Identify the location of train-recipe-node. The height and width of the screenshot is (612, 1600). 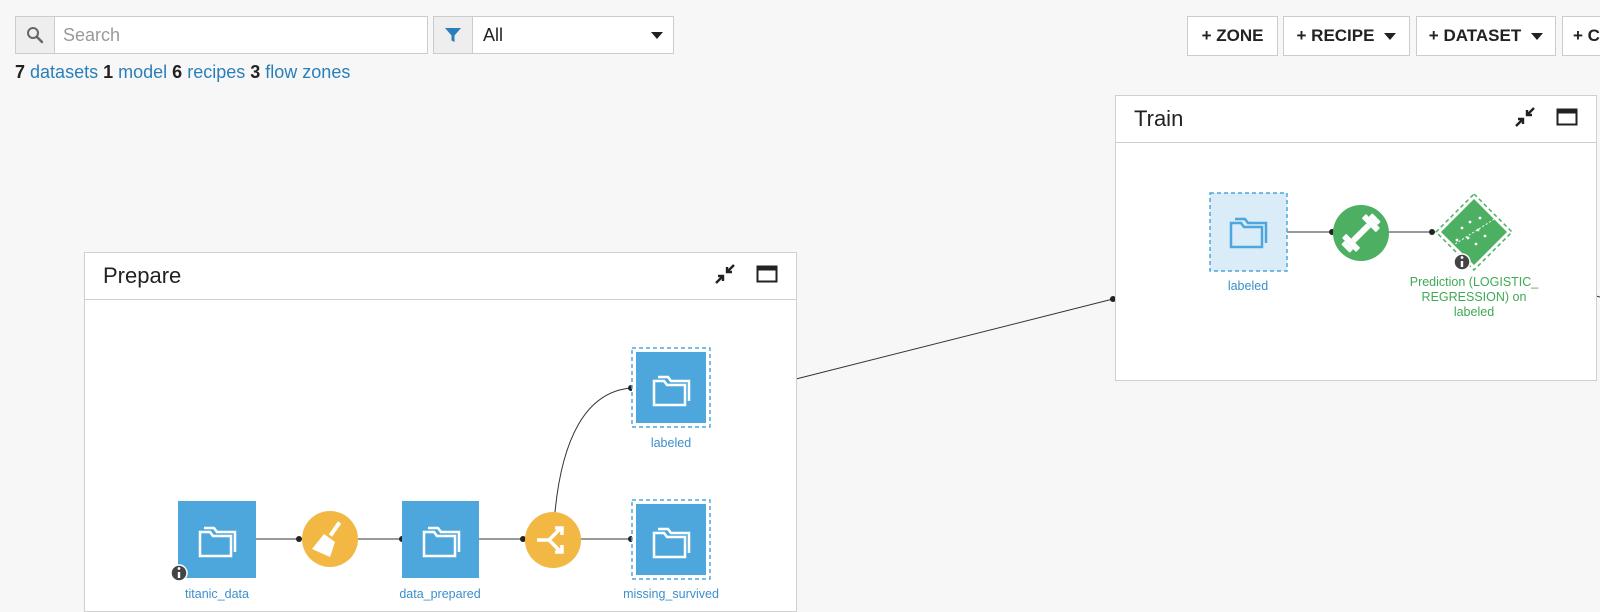
(1361, 233).